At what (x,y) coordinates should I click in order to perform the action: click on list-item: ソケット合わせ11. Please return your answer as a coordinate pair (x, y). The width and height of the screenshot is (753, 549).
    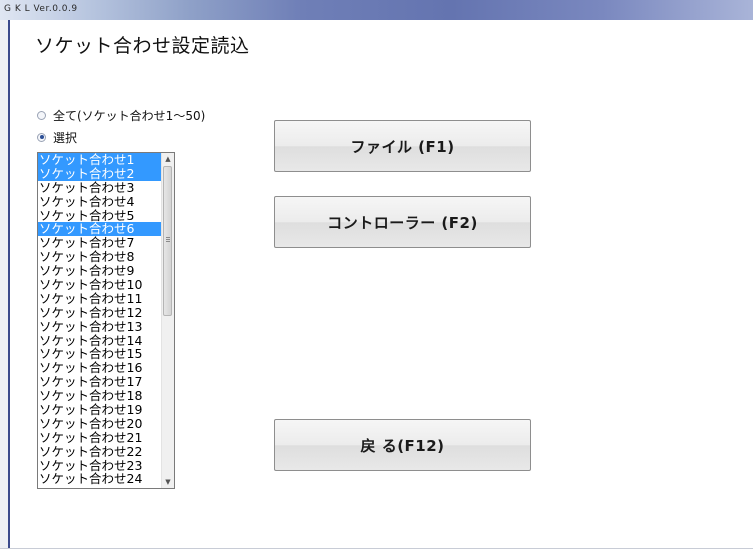
    Looking at the image, I should click on (100, 299).